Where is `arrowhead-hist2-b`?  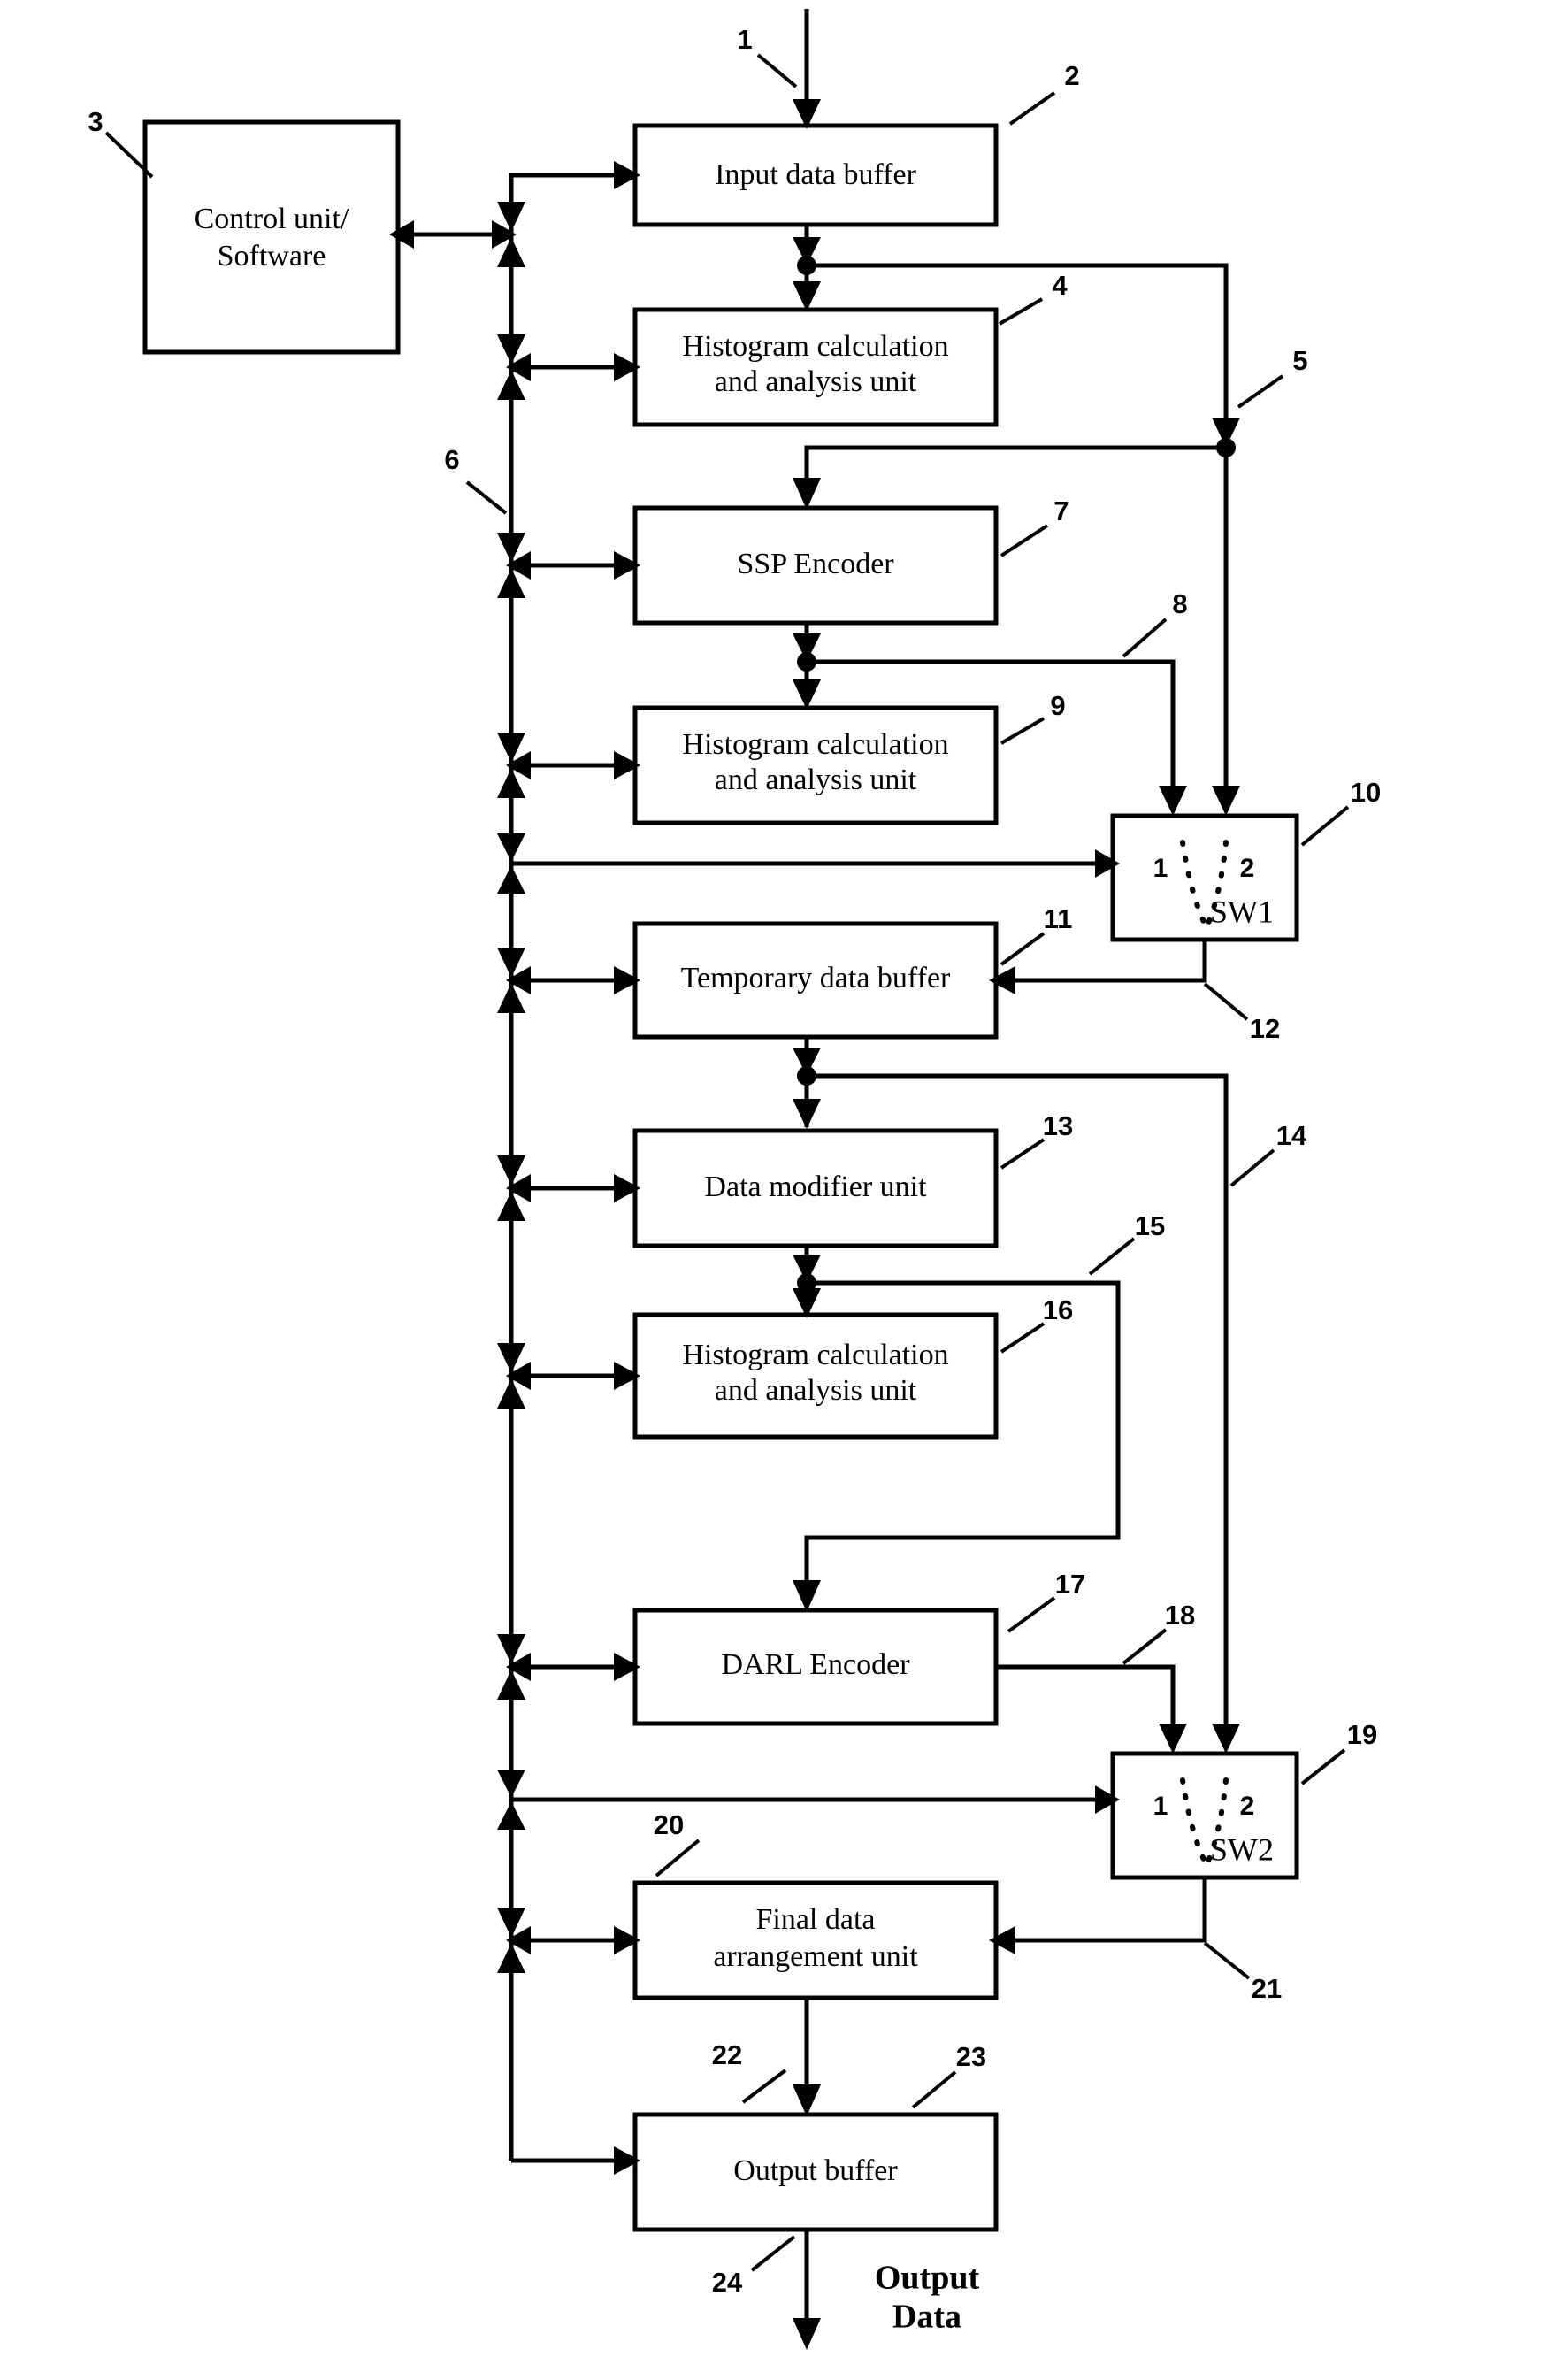 arrowhead-hist2-b is located at coordinates (807, 694).